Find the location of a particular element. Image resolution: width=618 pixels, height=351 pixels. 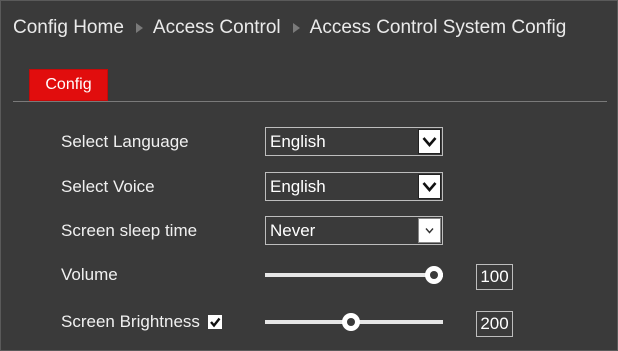

volume-slider is located at coordinates (354, 275).